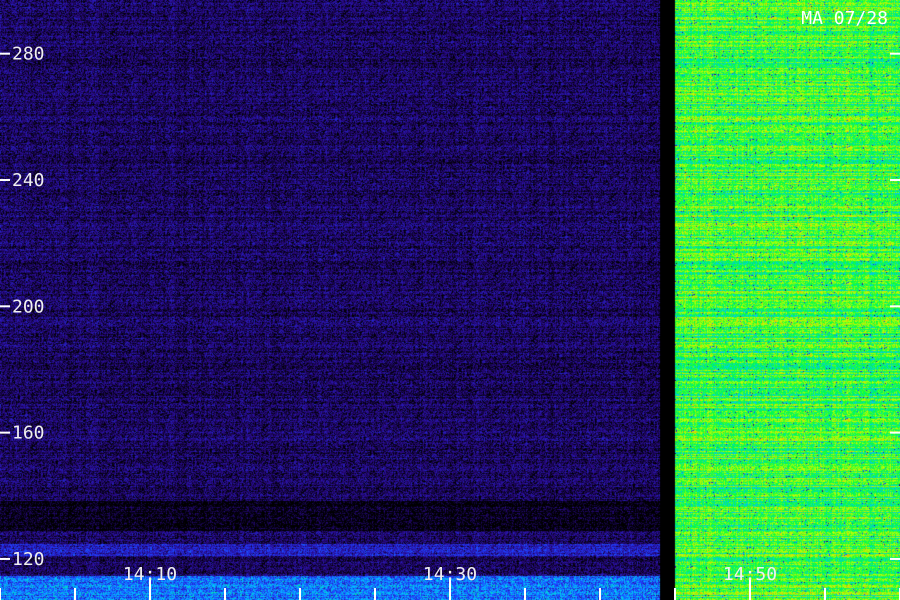  I want to click on chart-stamp: MA 07/28, so click(844, 18).